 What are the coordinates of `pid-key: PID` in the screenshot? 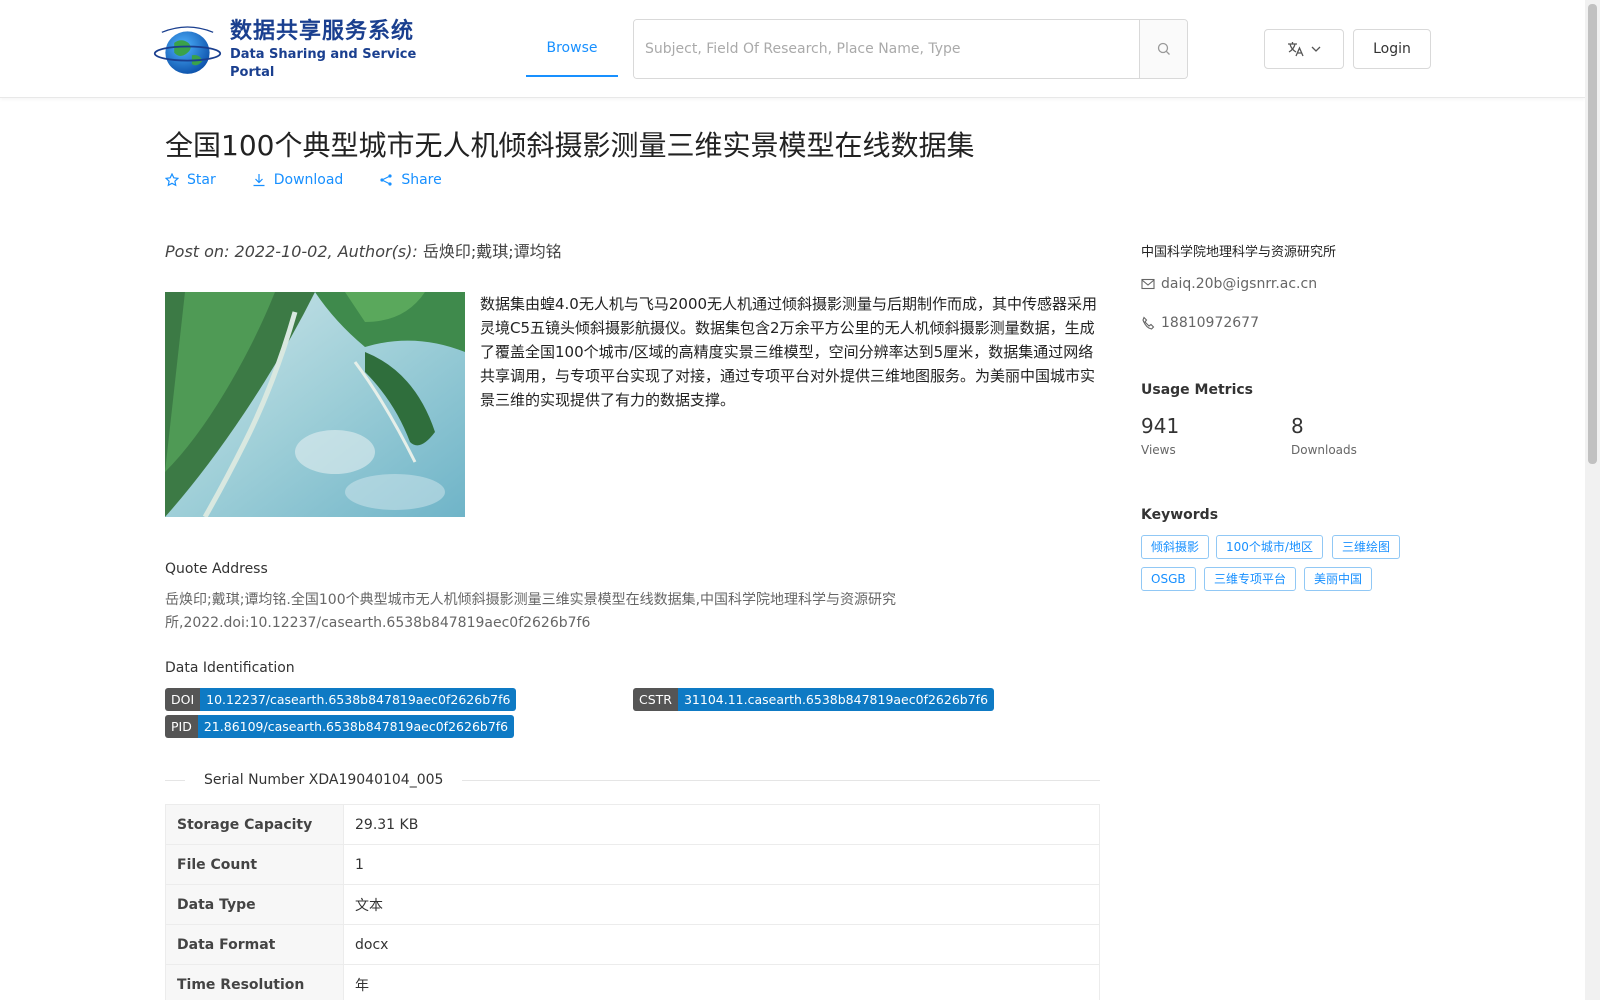 It's located at (181, 726).